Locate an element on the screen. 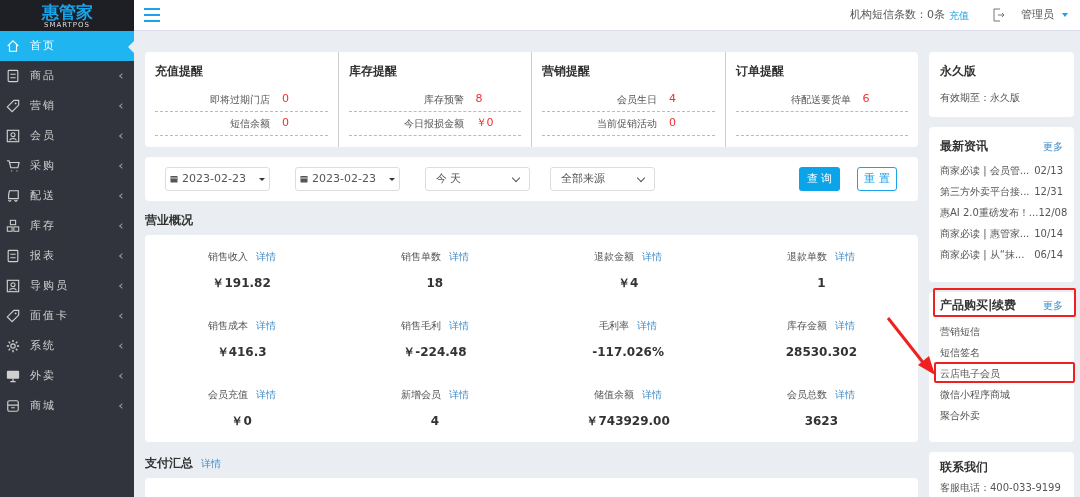  card-title: 永久版 is located at coordinates (958, 71).